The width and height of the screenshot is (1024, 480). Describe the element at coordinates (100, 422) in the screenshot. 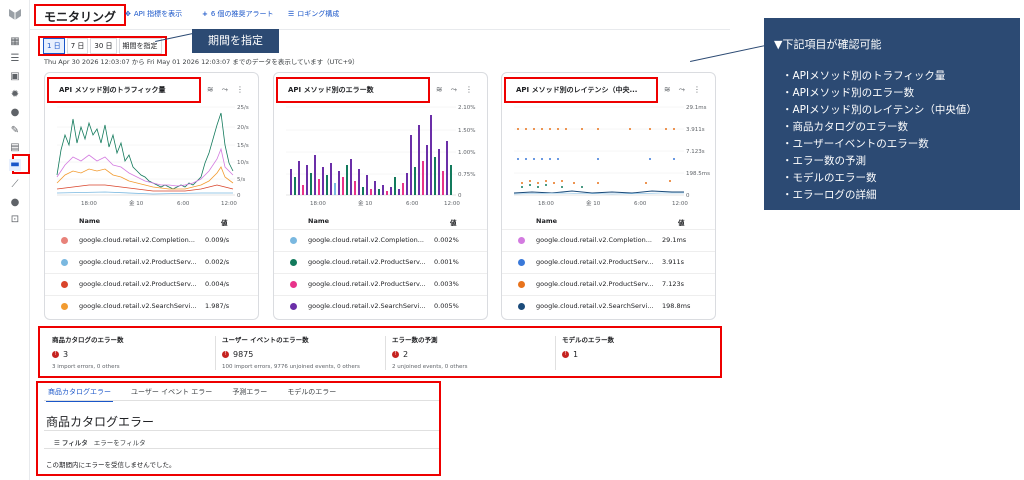

I see `error-section-title: 商品カタログエラー` at that location.